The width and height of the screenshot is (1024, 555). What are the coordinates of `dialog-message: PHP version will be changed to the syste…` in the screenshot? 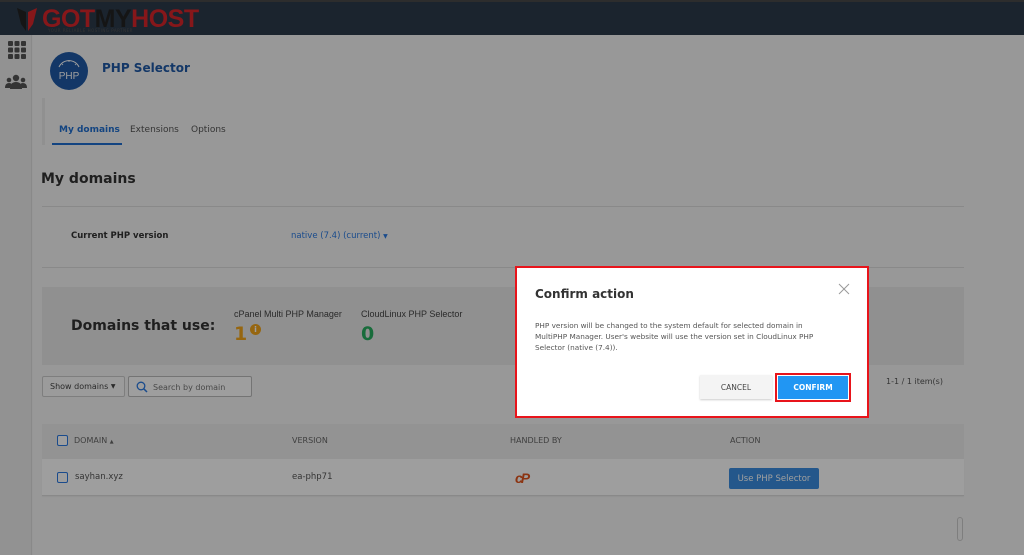 It's located at (674, 336).